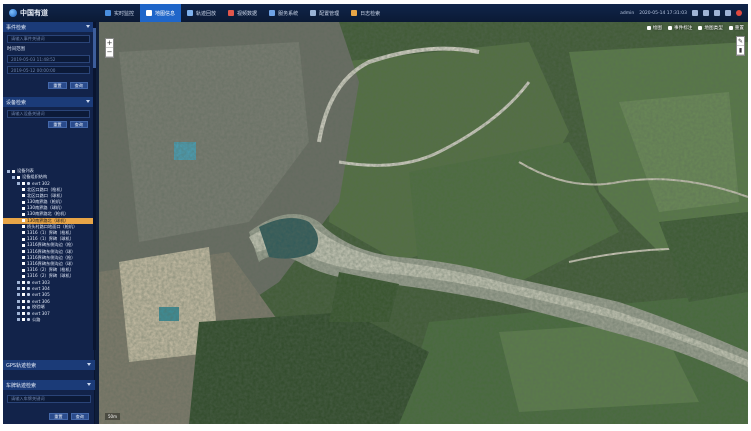 This screenshot has height=431, width=751. What do you see at coordinates (25, 171) in the screenshot?
I see `tree-node-label: 设备列表` at bounding box center [25, 171].